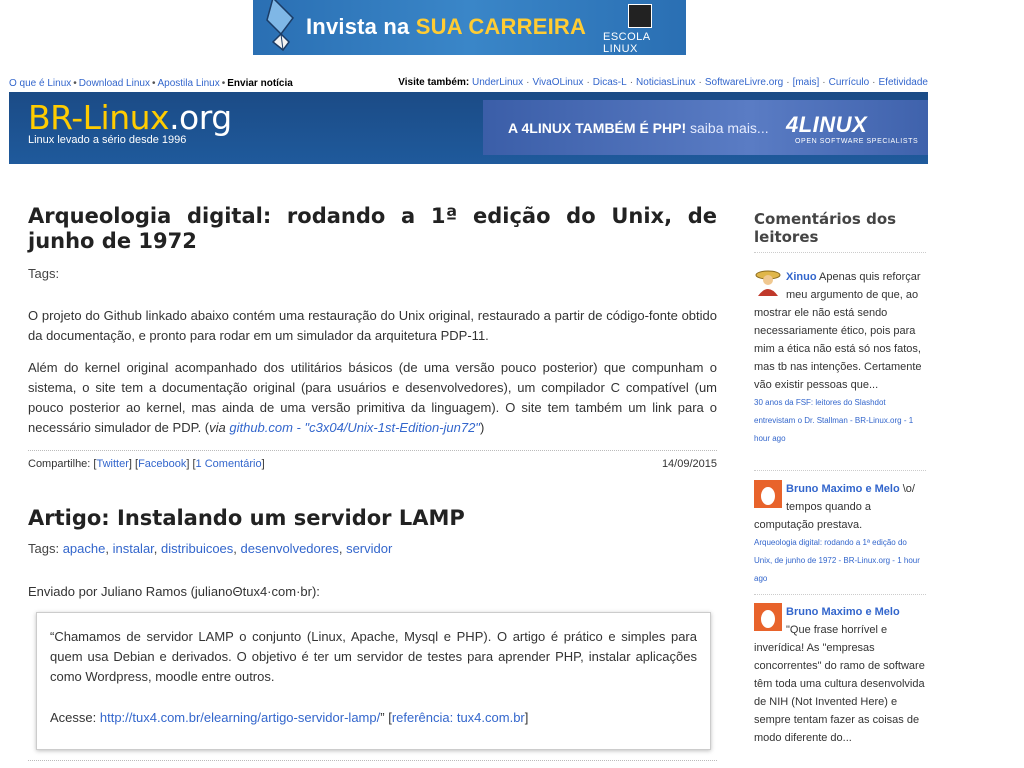 This screenshot has height=768, width=1024. I want to click on sidebar: Comentários dos leitores, so click(840, 228).